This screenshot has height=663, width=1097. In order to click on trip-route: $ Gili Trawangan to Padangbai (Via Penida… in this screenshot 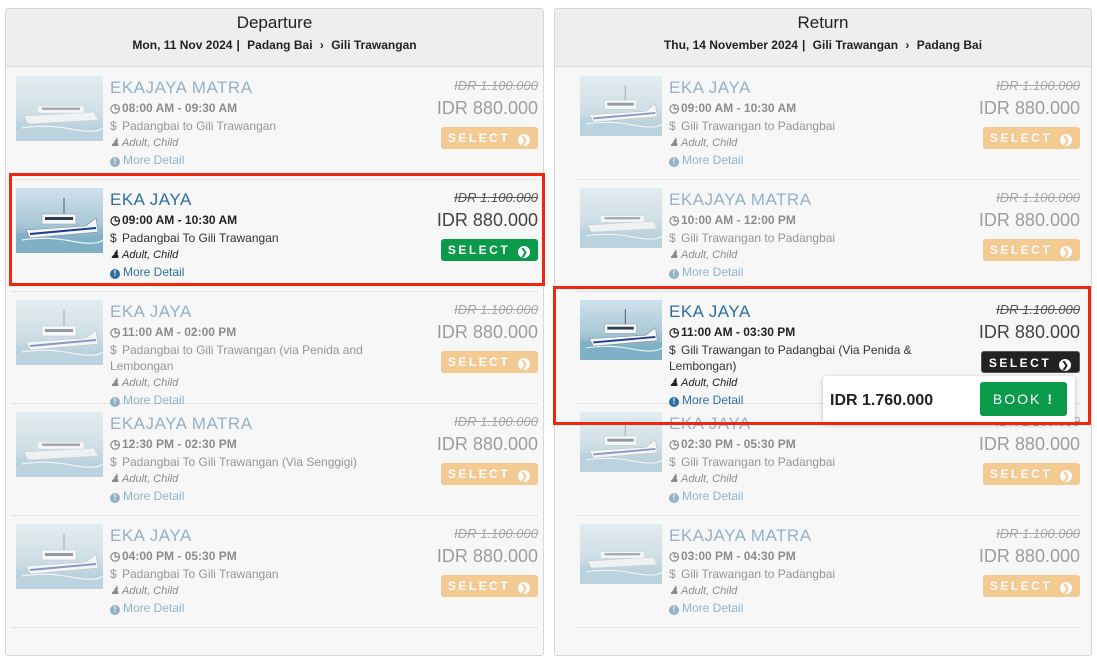, I will do `click(790, 358)`.